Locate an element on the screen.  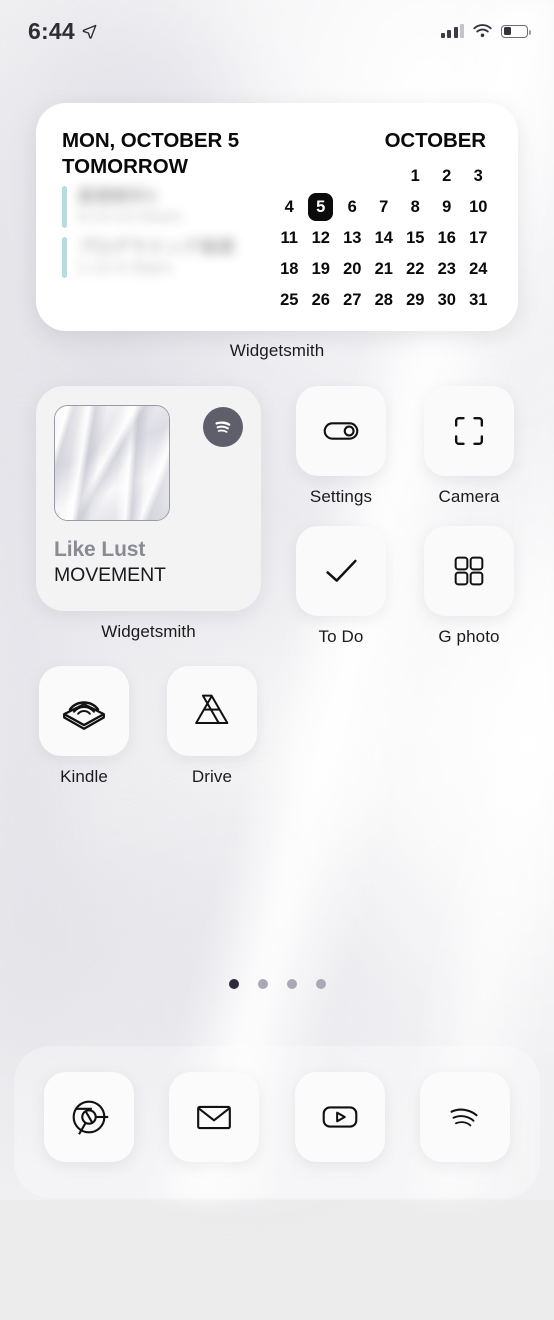
calendar-day: 1 is located at coordinates (416, 176).